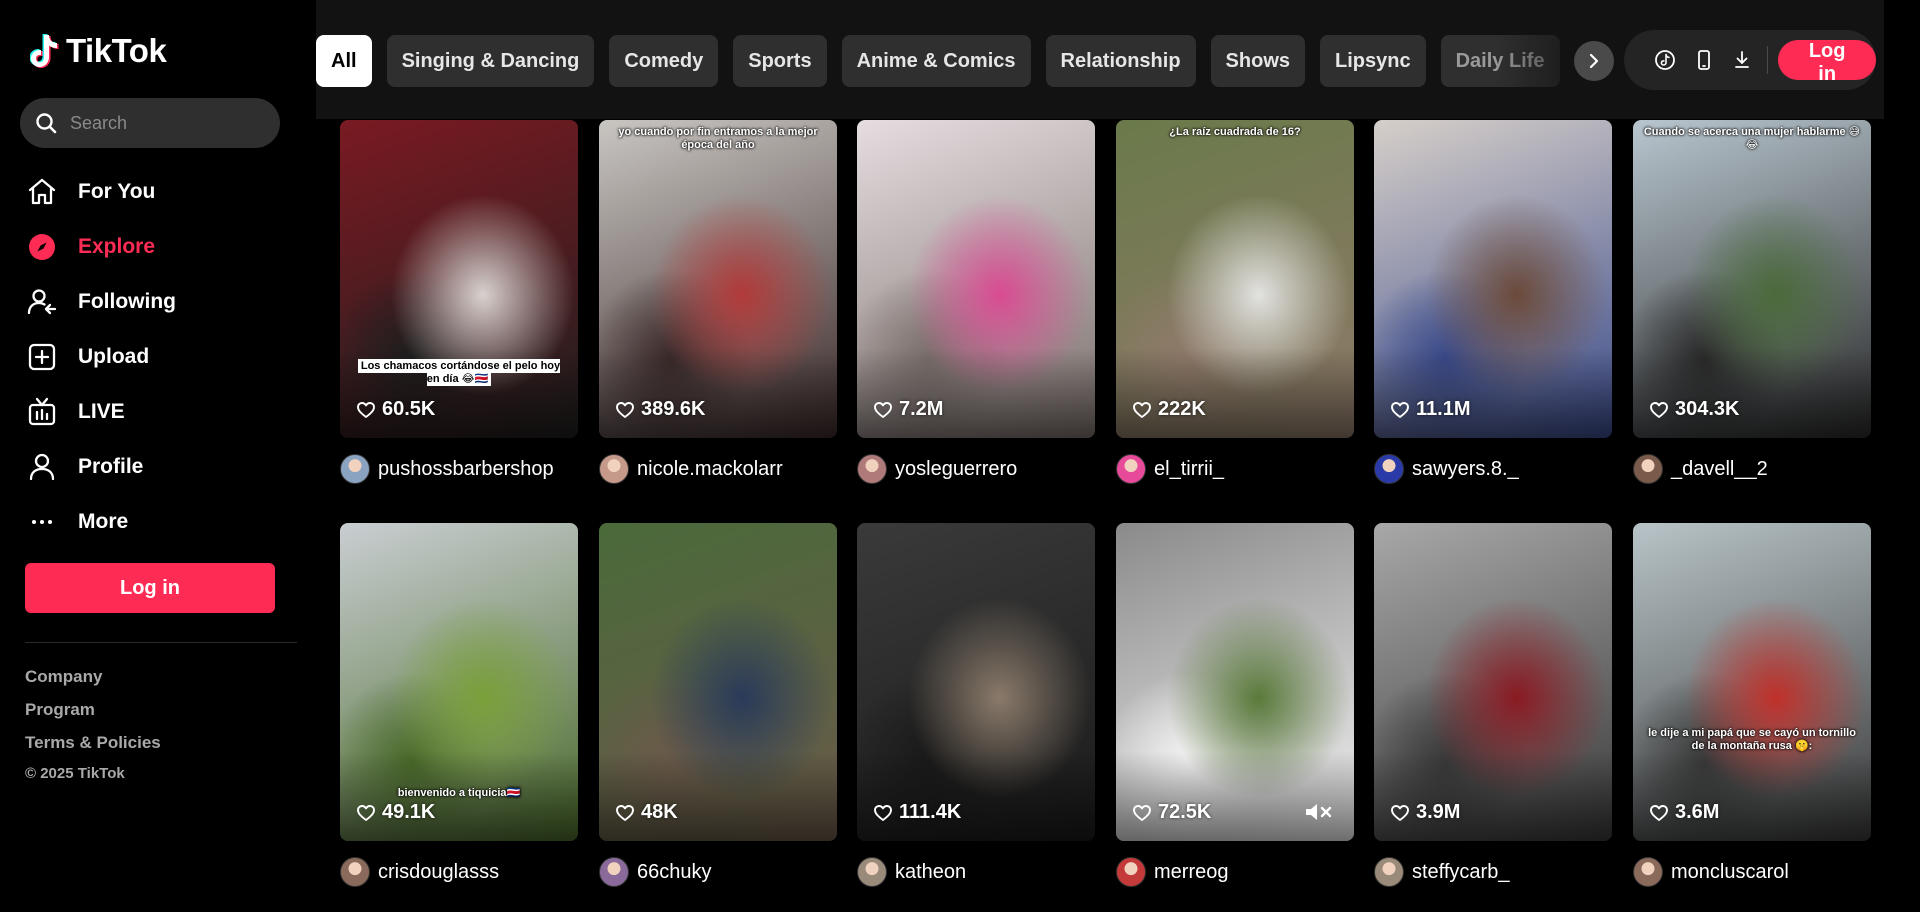 This screenshot has height=912, width=1920. Describe the element at coordinates (1827, 62) in the screenshot. I see `top-login-button: Log in` at that location.